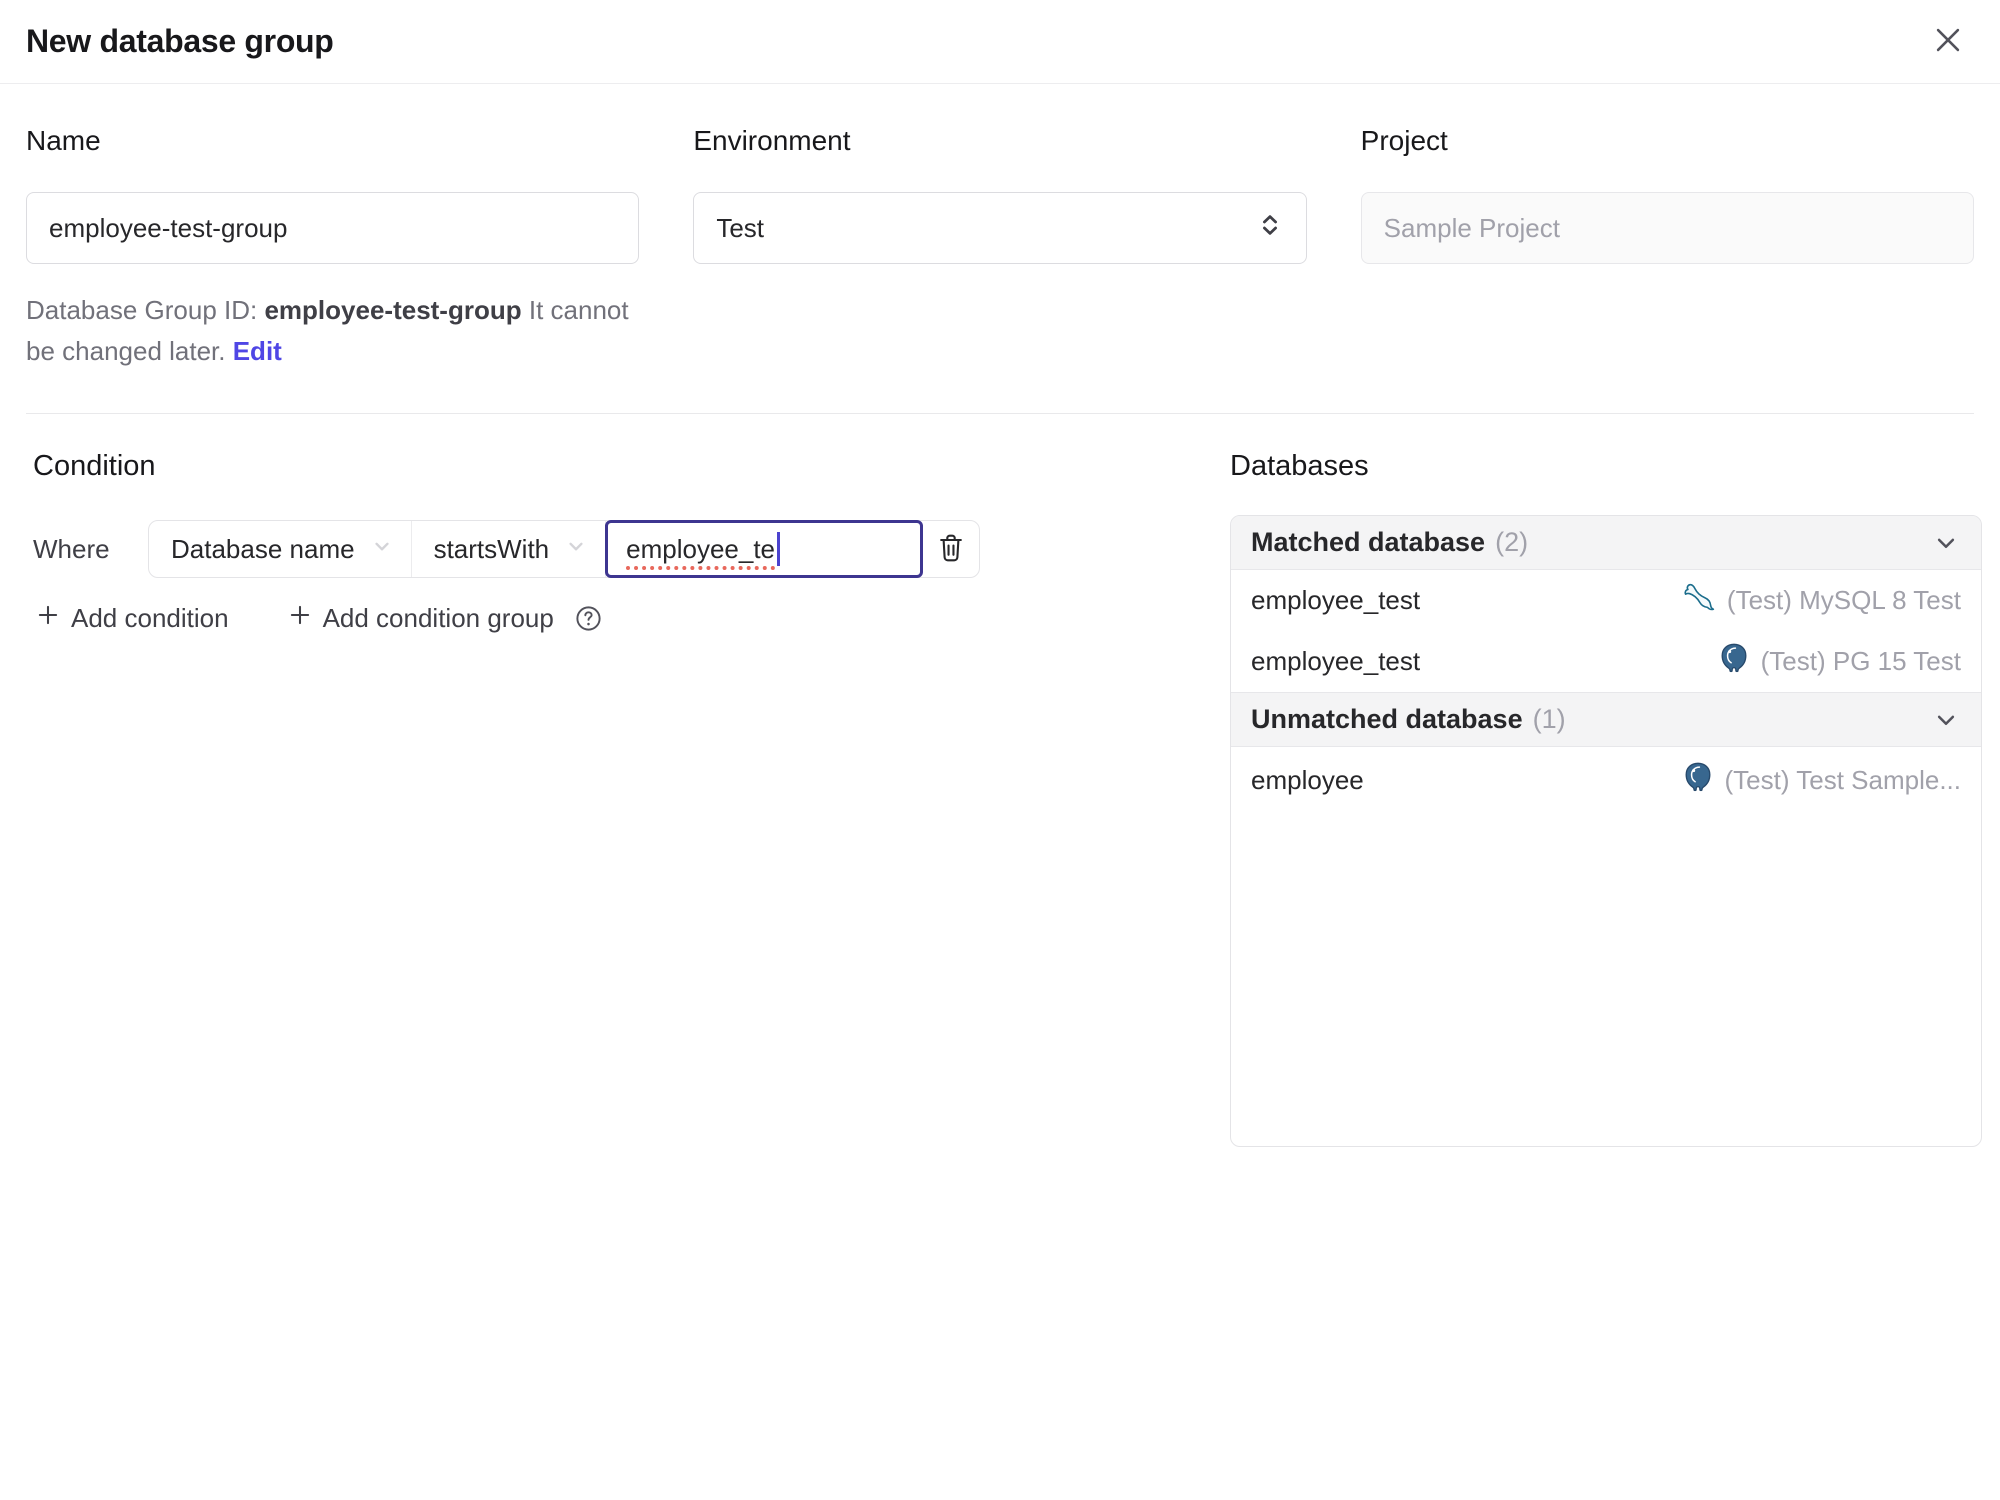 This screenshot has height=1500, width=2000. What do you see at coordinates (180, 41) in the screenshot?
I see `dialog-title: New database group` at bounding box center [180, 41].